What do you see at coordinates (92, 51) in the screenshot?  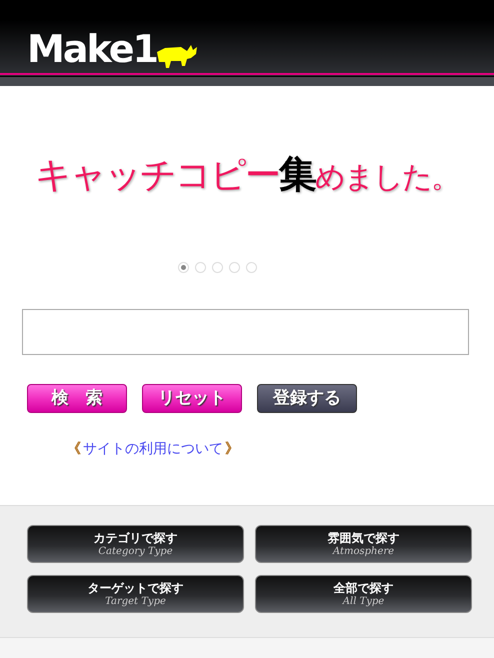 I see `logo: Make1` at bounding box center [92, 51].